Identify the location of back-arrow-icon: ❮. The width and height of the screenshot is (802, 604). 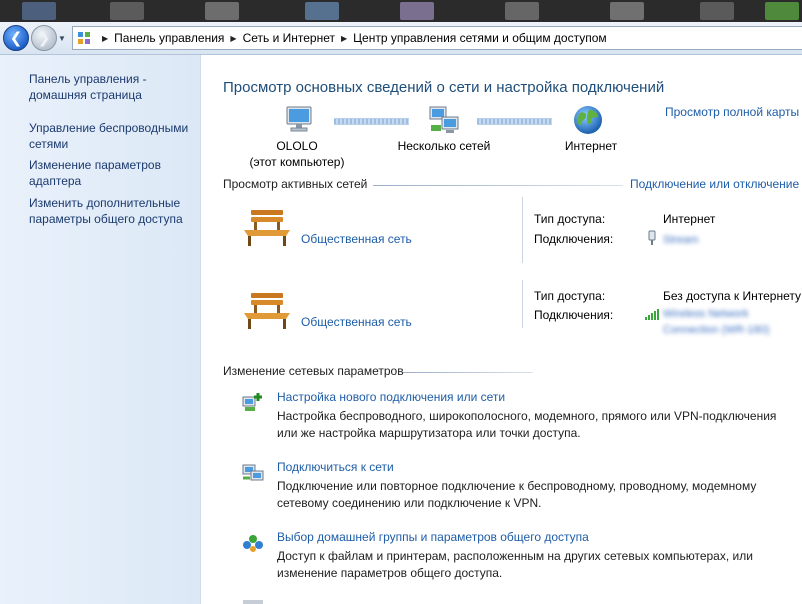
(16, 38).